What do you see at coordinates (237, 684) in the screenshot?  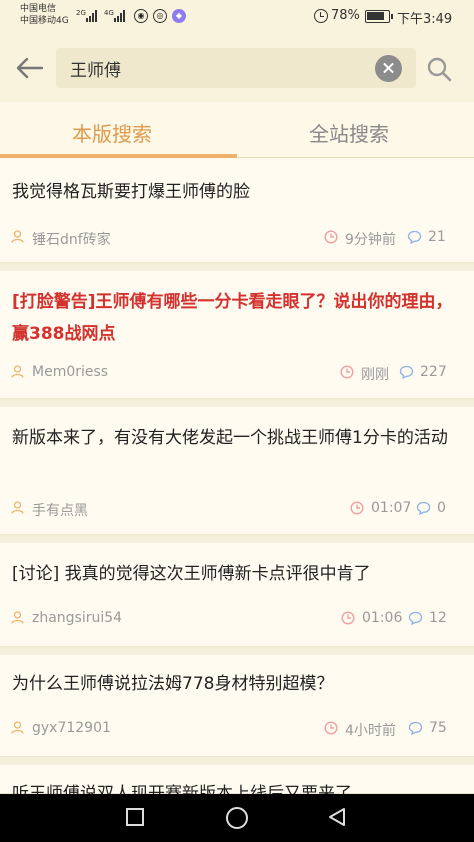 I see `post-title: 为什么王师傅说拉法姆778身材特别超模？` at bounding box center [237, 684].